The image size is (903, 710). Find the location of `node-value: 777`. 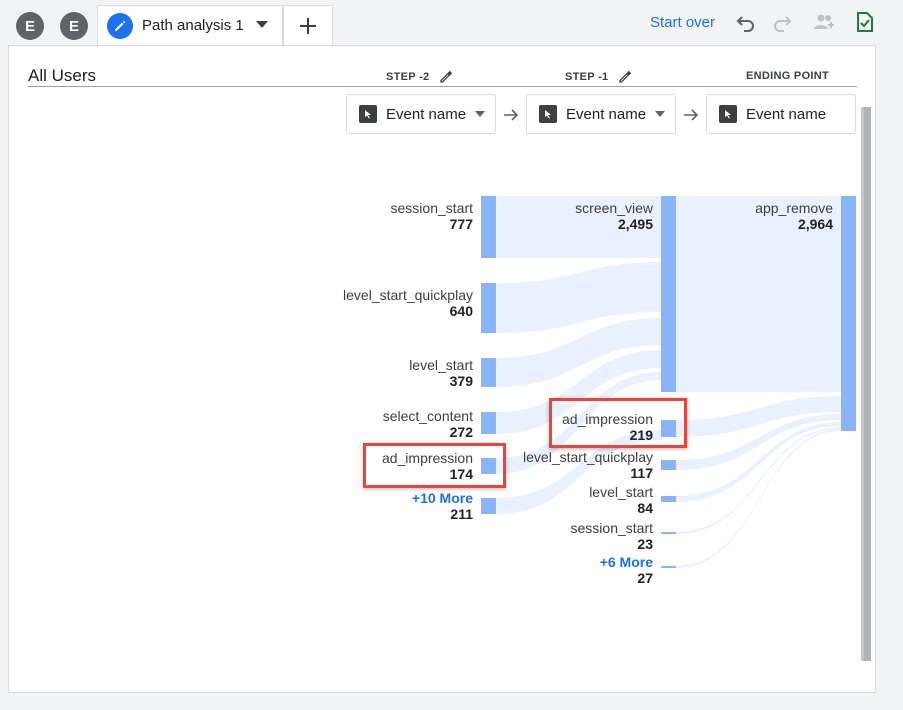

node-value: 777 is located at coordinates (461, 224).